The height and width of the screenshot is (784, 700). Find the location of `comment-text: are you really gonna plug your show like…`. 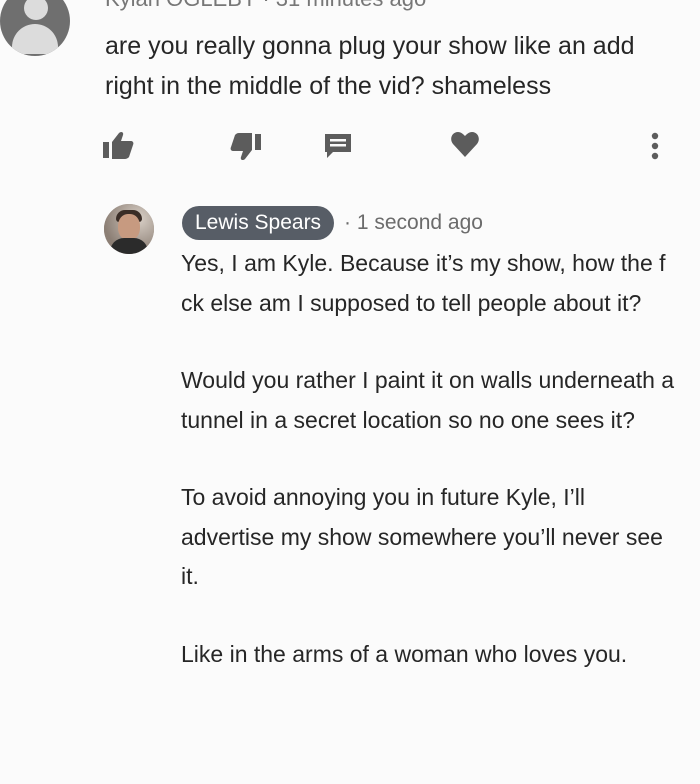

comment-text: are you really gonna plug your show like… is located at coordinates (370, 66).